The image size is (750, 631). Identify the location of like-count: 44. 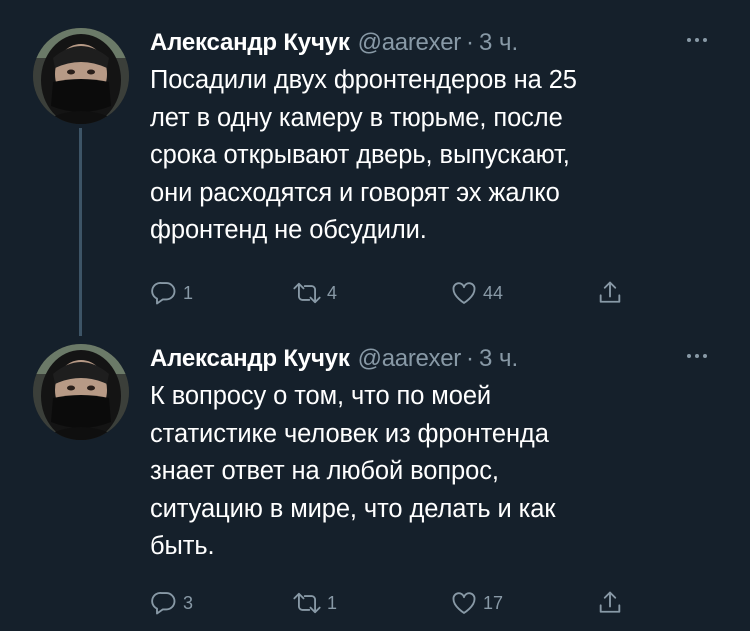
(493, 292).